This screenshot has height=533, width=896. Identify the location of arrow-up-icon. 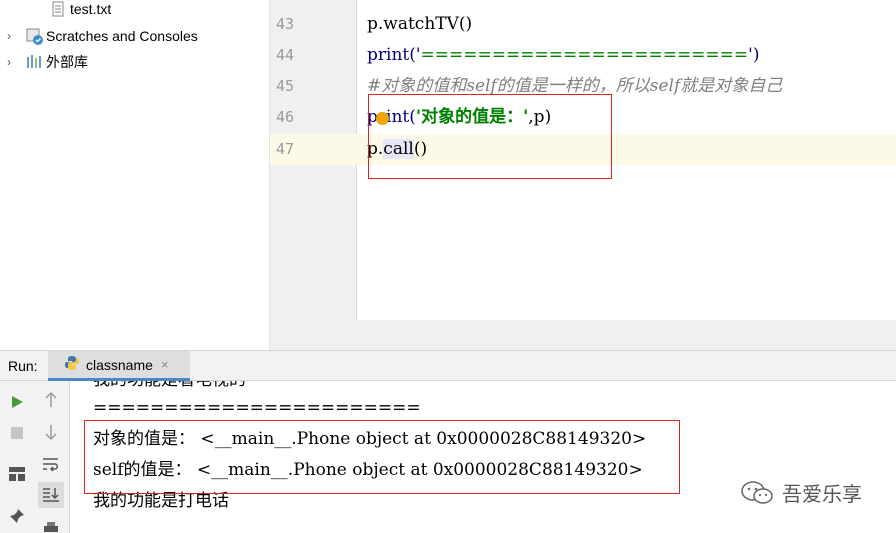
(51, 399).